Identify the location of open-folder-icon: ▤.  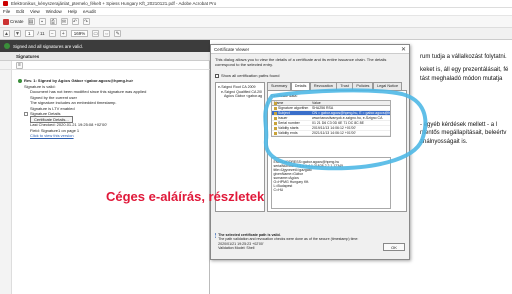
(31, 21).